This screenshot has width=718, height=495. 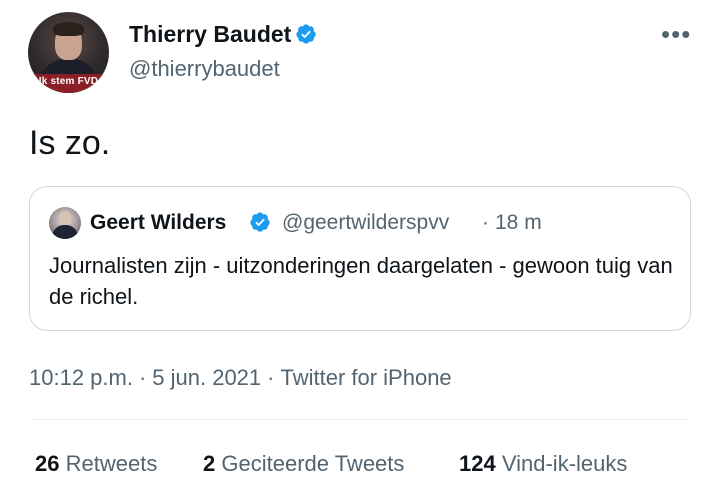 What do you see at coordinates (313, 463) in the screenshot?
I see `quote-tweets-label: Geciteerde Tweets` at bounding box center [313, 463].